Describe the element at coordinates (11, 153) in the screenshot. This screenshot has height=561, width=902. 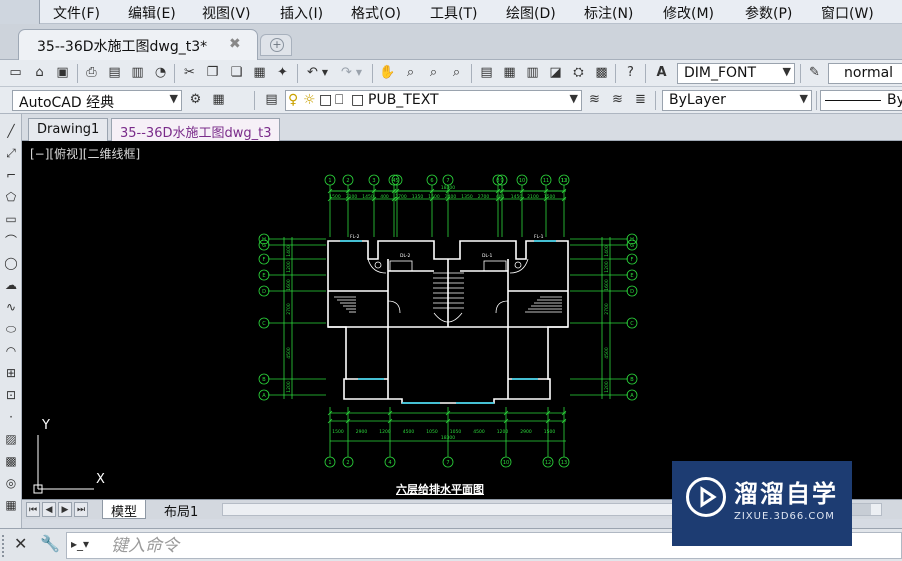
I see `construction-line-icon: ⤢` at that location.